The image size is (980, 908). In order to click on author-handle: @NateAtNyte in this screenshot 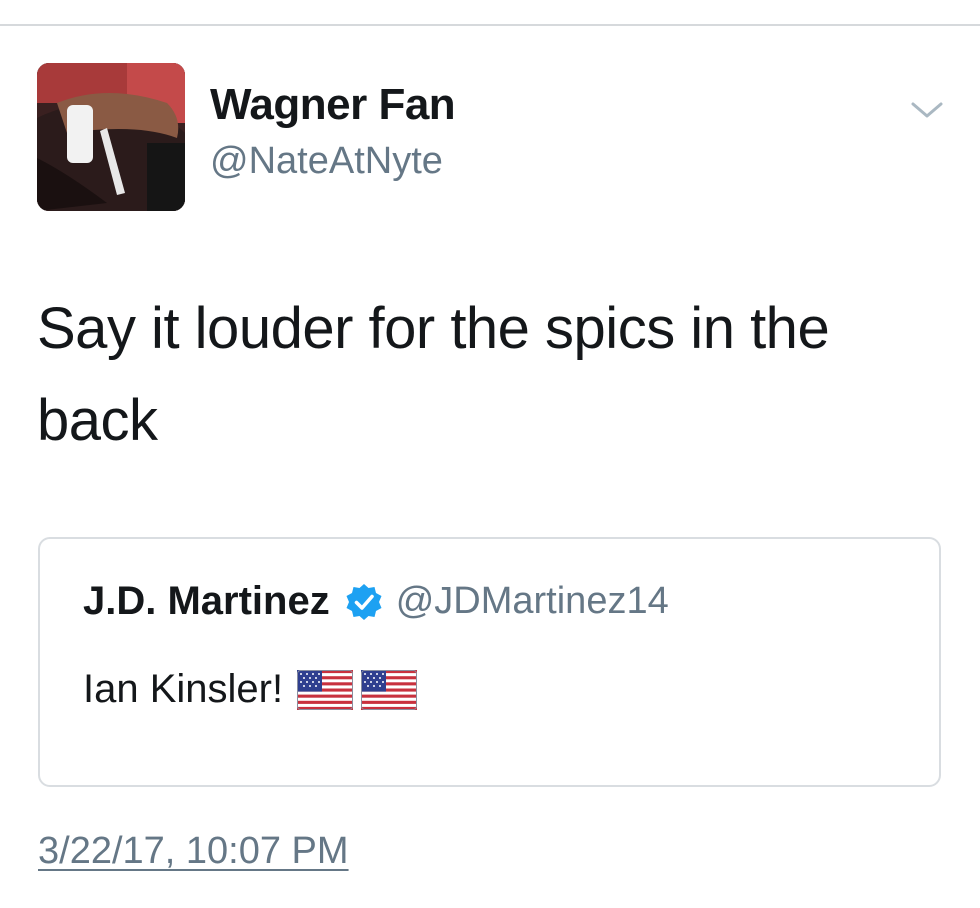, I will do `click(326, 161)`.